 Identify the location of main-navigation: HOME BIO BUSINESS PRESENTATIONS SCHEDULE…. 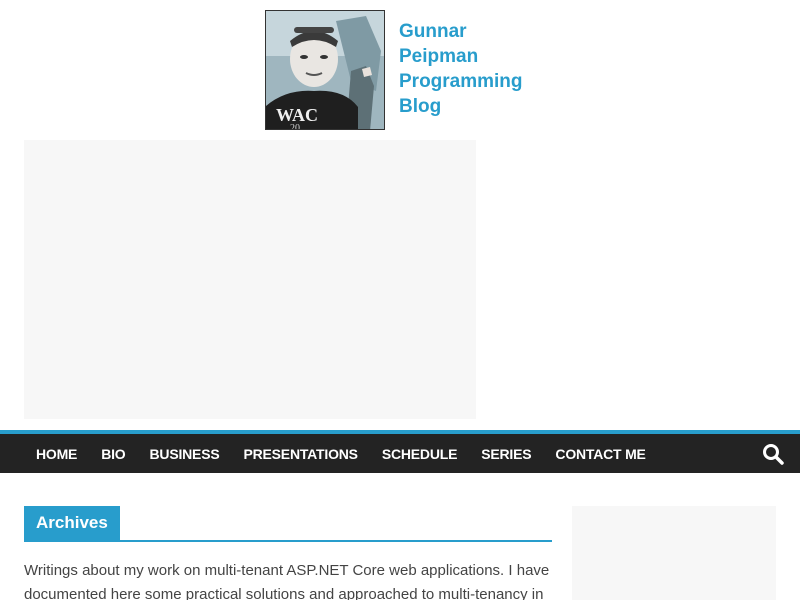
(400, 451).